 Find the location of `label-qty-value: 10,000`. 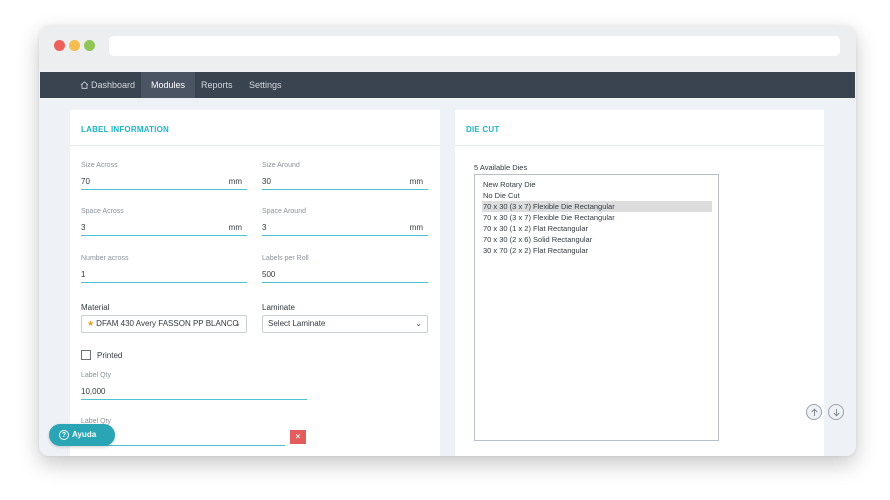

label-qty-value: 10,000 is located at coordinates (93, 391).